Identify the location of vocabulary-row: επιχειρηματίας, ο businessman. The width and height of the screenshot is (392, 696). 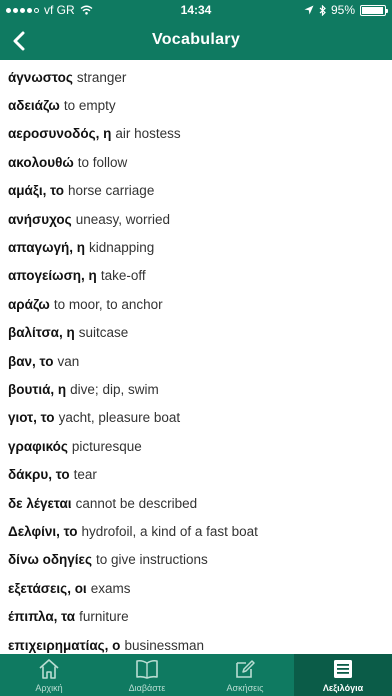
(196, 642).